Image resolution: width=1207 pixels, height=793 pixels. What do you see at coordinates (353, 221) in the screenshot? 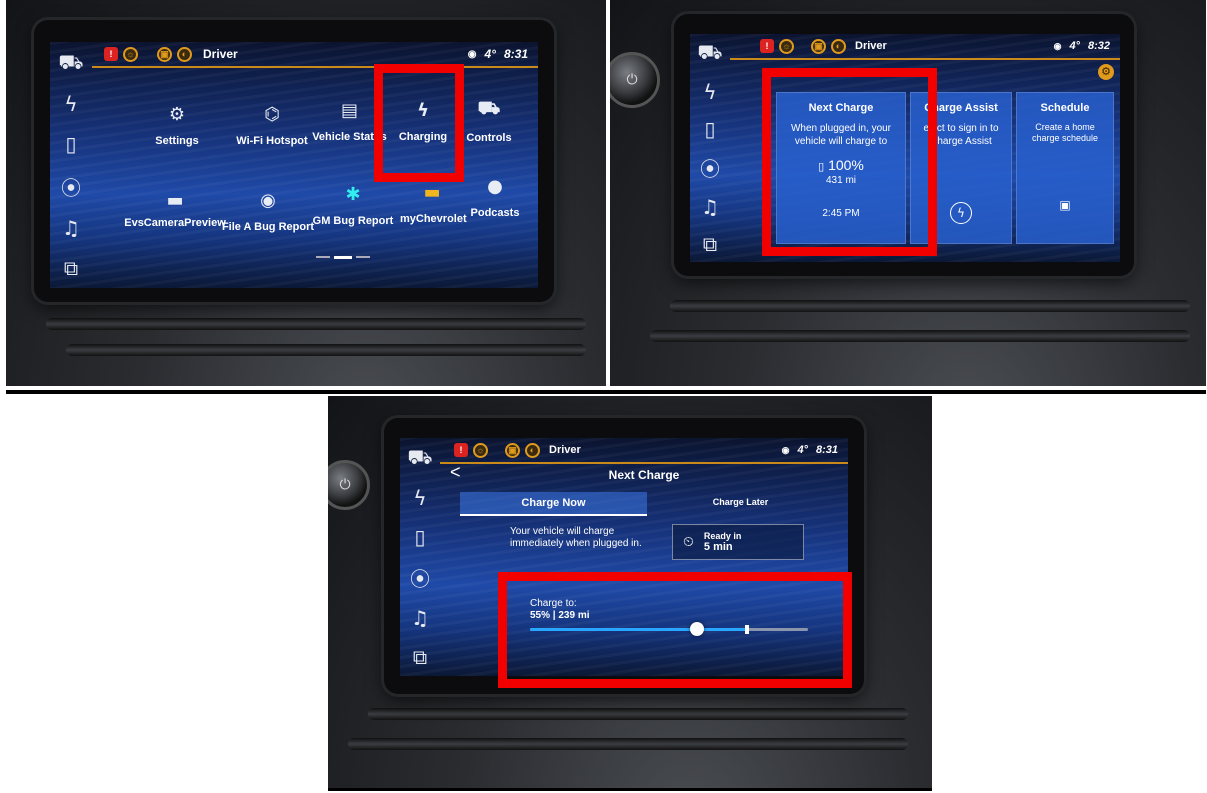
I see `app-label: GM Bug Report` at bounding box center [353, 221].